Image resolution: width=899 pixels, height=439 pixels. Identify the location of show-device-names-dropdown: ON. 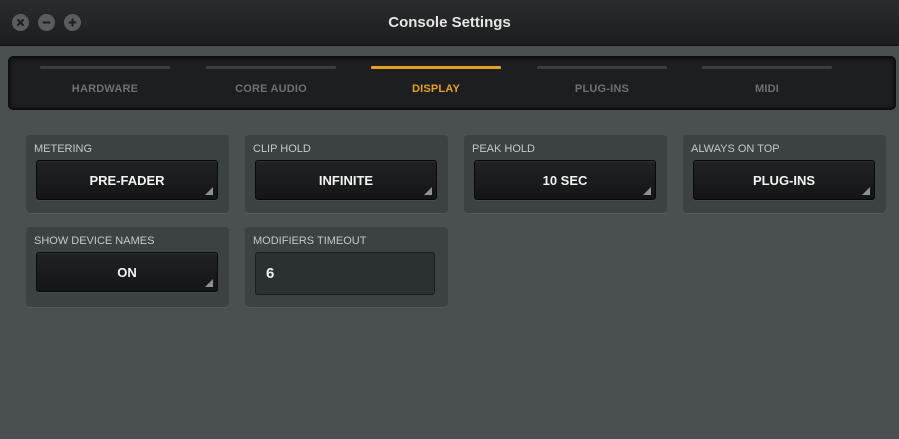
(127, 272).